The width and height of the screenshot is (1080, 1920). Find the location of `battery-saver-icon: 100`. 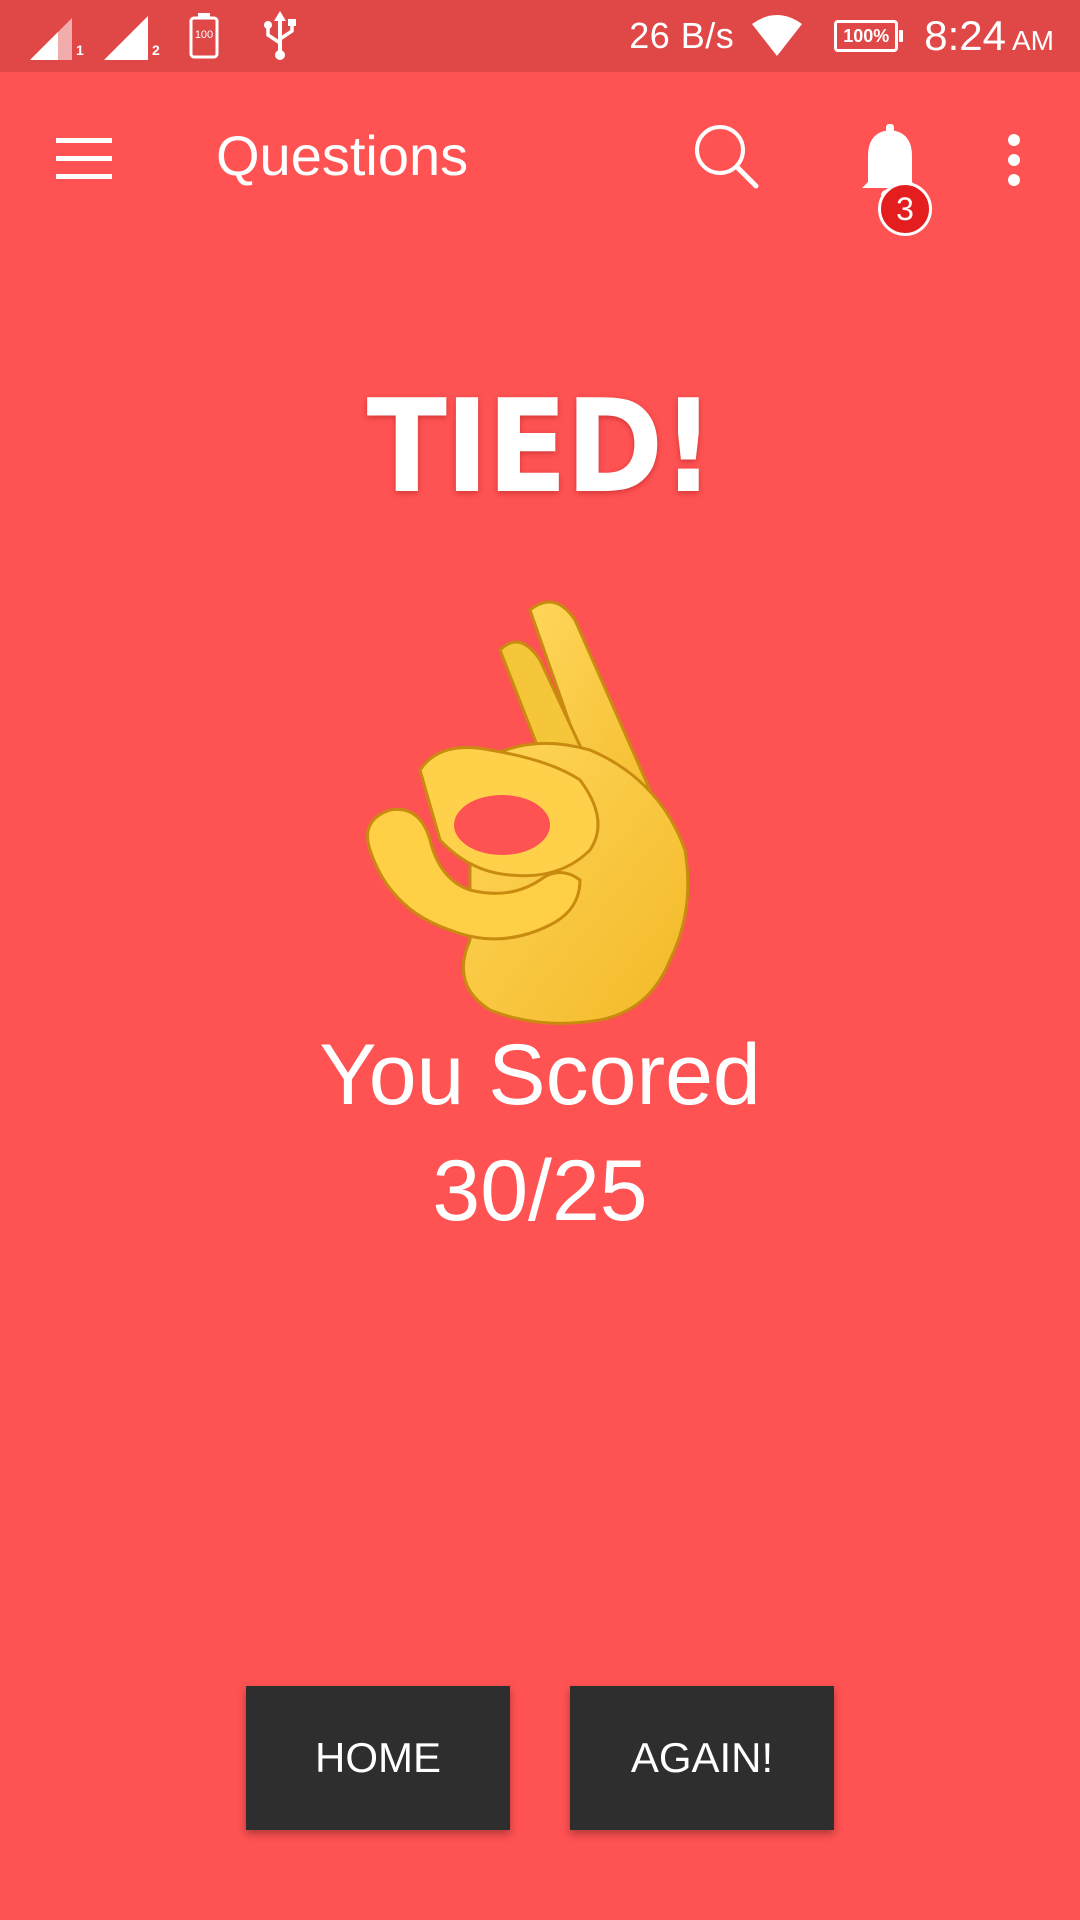

battery-saver-icon: 100 is located at coordinates (204, 36).